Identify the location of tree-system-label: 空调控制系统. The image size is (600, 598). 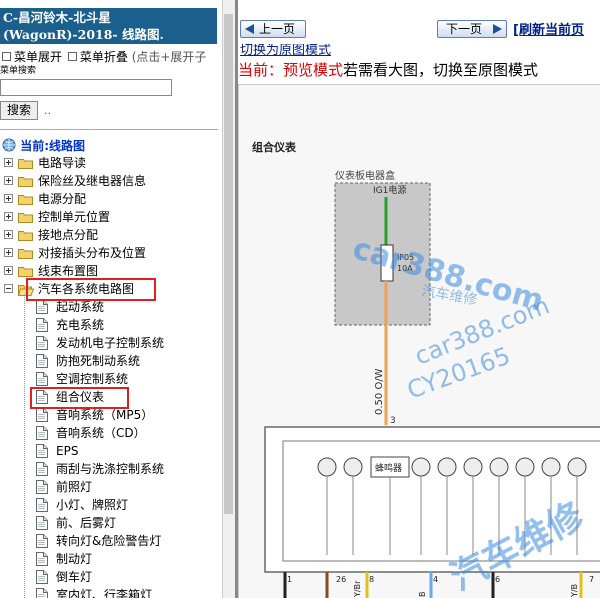
(92, 379).